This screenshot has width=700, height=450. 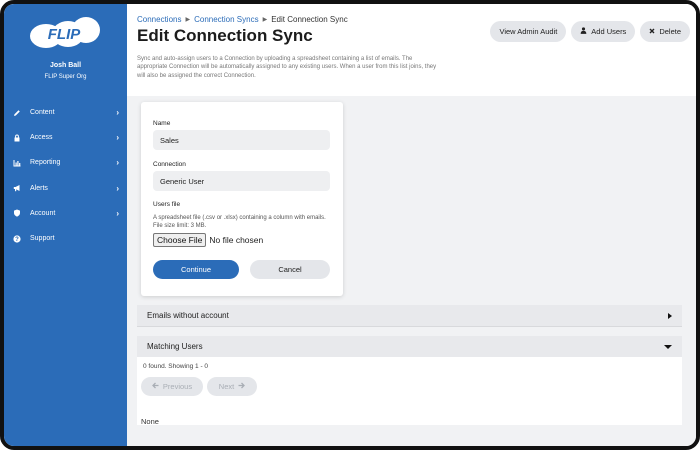 I want to click on arrow-left-icon, so click(x=155, y=386).